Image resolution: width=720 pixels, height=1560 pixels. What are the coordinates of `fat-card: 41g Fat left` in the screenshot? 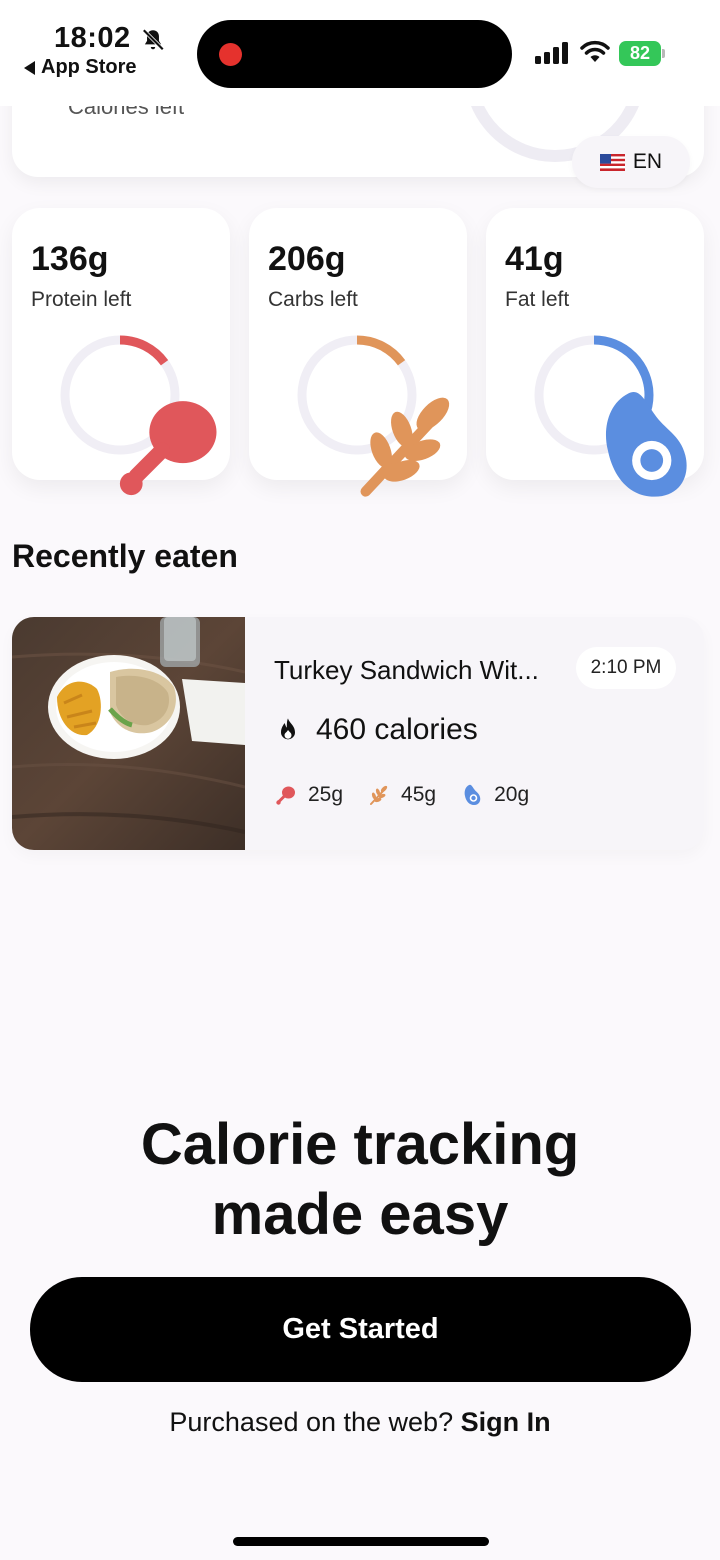 It's located at (595, 352).